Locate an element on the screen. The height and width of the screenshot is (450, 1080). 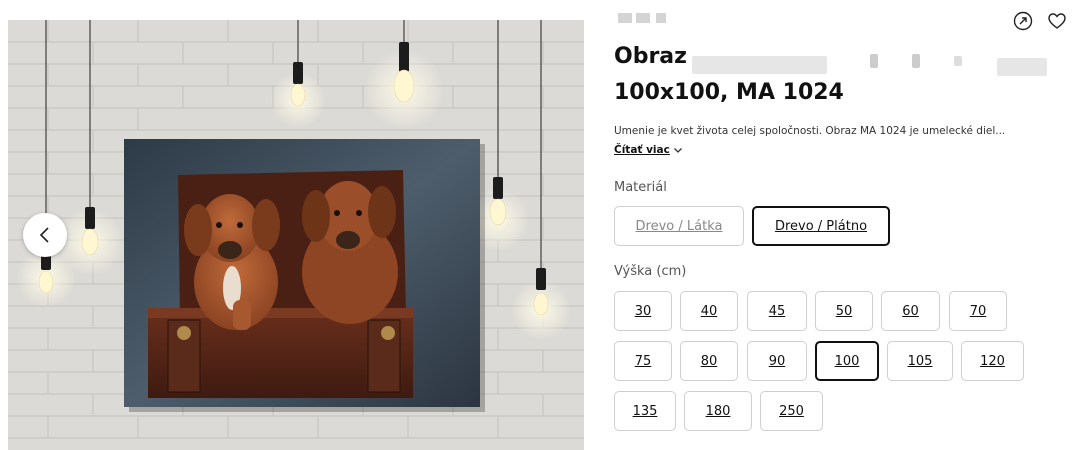
height-option-135: 135 is located at coordinates (645, 411).